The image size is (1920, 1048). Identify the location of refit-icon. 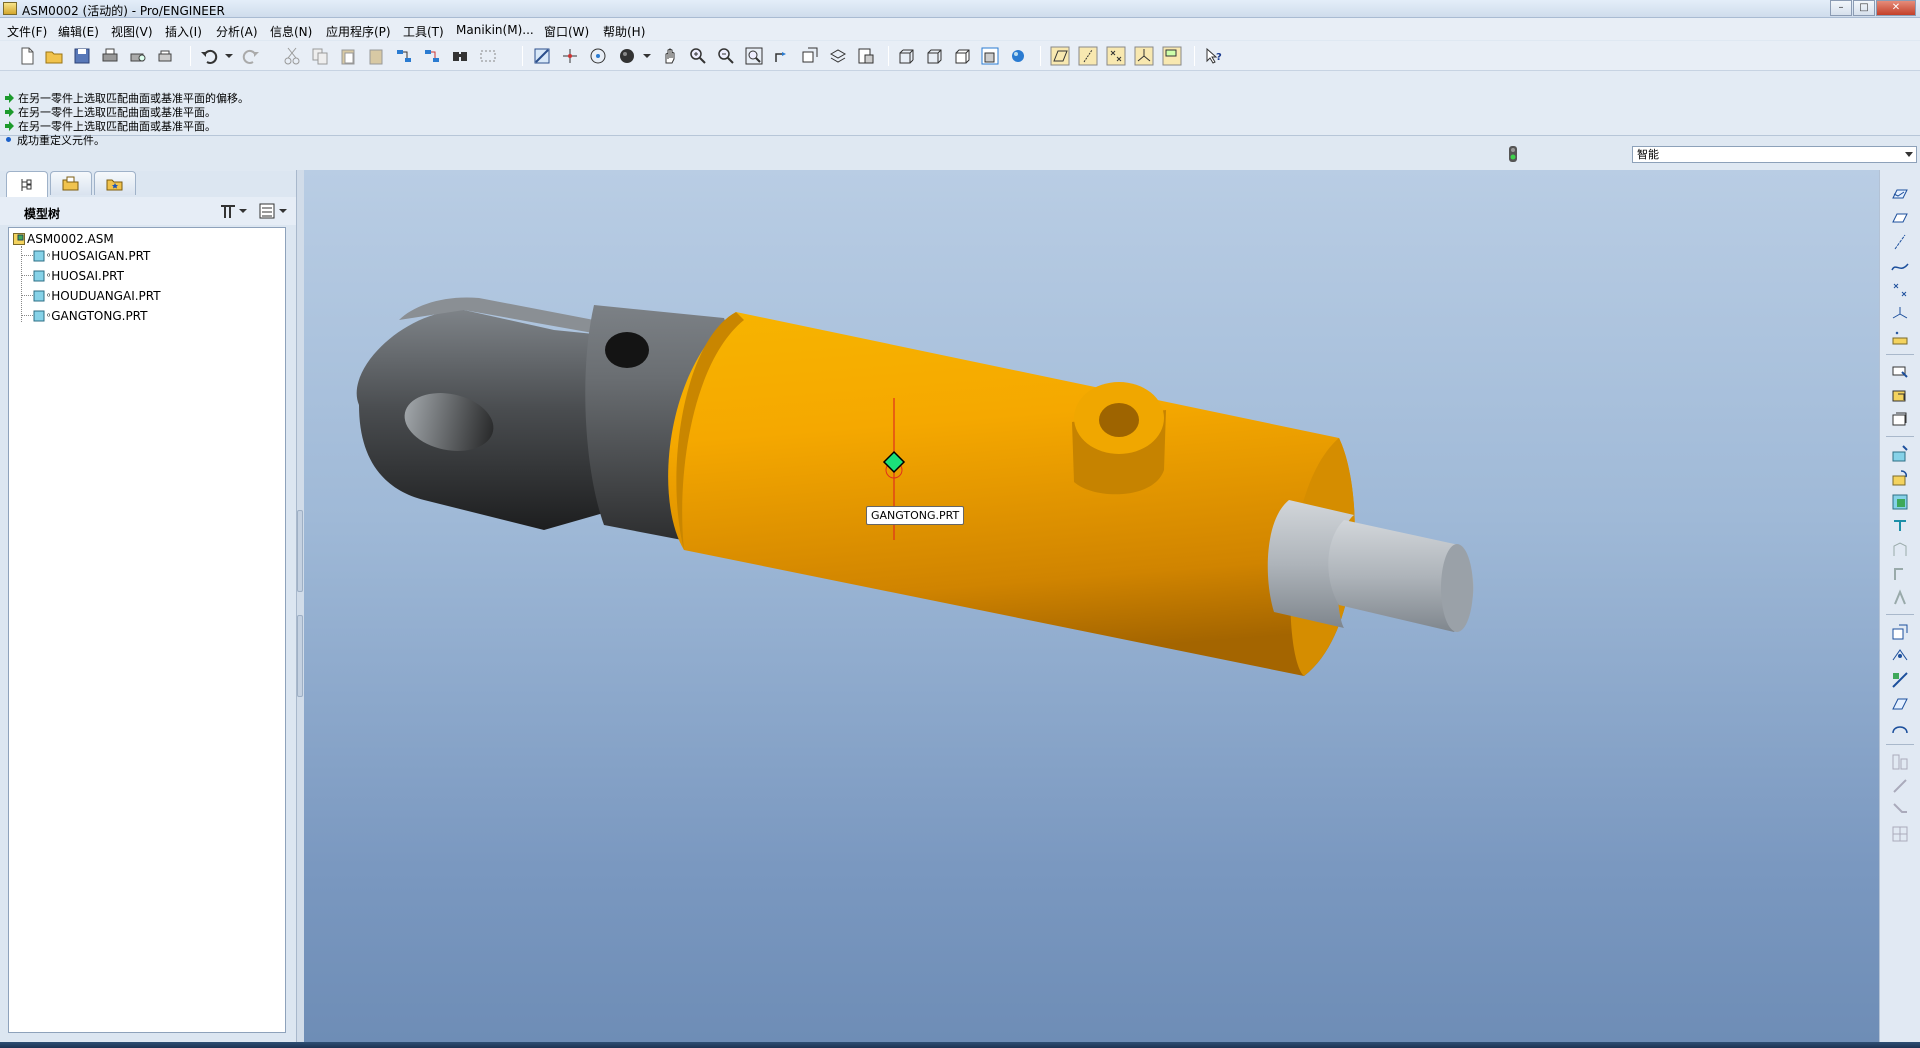
(754, 56).